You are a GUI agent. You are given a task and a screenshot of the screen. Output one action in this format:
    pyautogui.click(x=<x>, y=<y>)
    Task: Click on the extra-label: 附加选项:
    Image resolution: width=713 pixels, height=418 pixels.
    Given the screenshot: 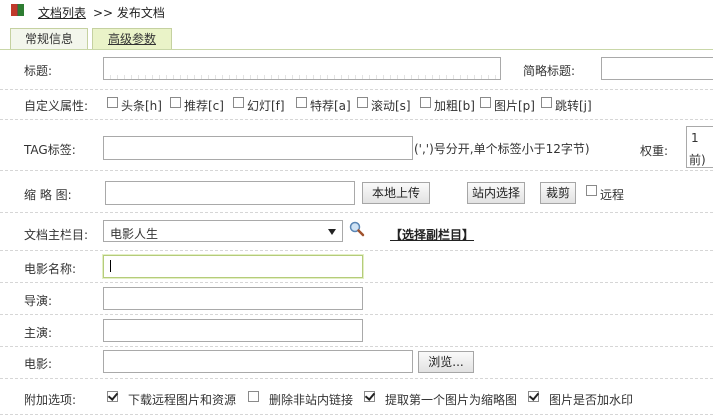 What is the action you would take?
    pyautogui.click(x=50, y=400)
    